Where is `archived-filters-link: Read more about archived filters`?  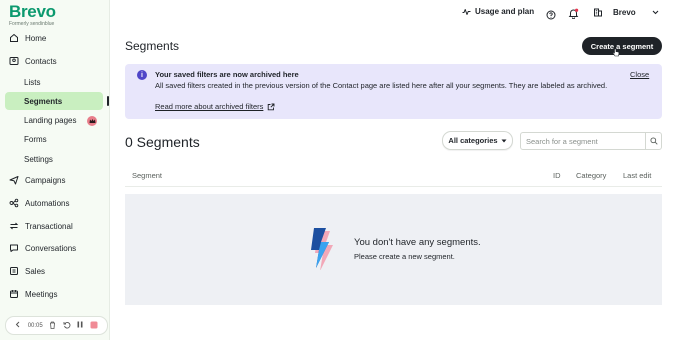 archived-filters-link: Read more about archived filters is located at coordinates (215, 106).